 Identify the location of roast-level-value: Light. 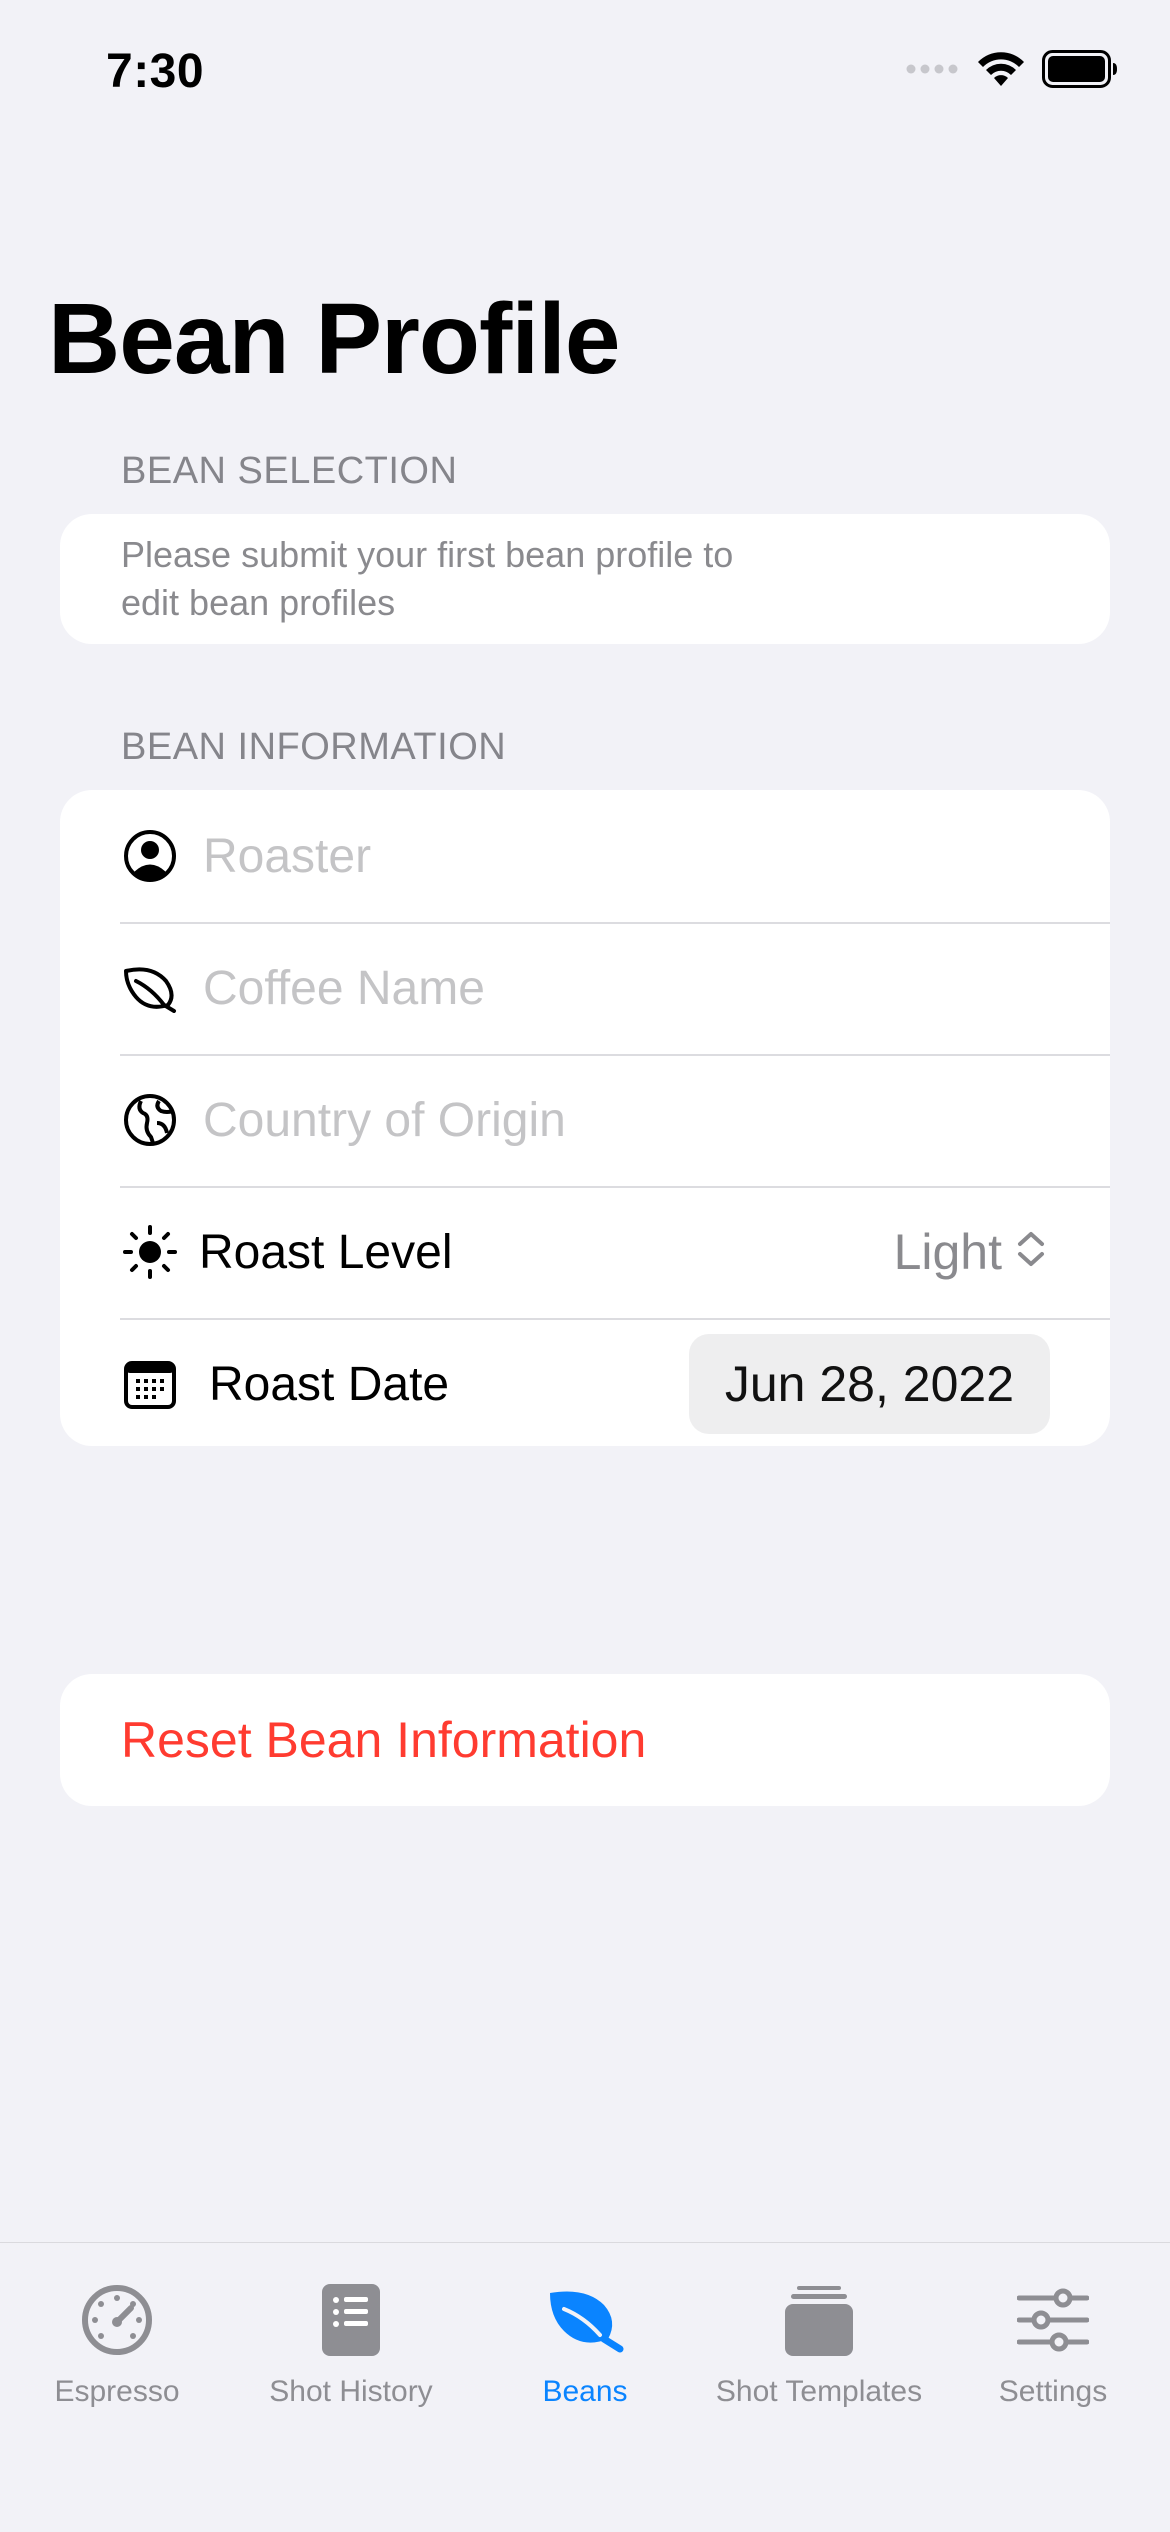
(947, 1252).